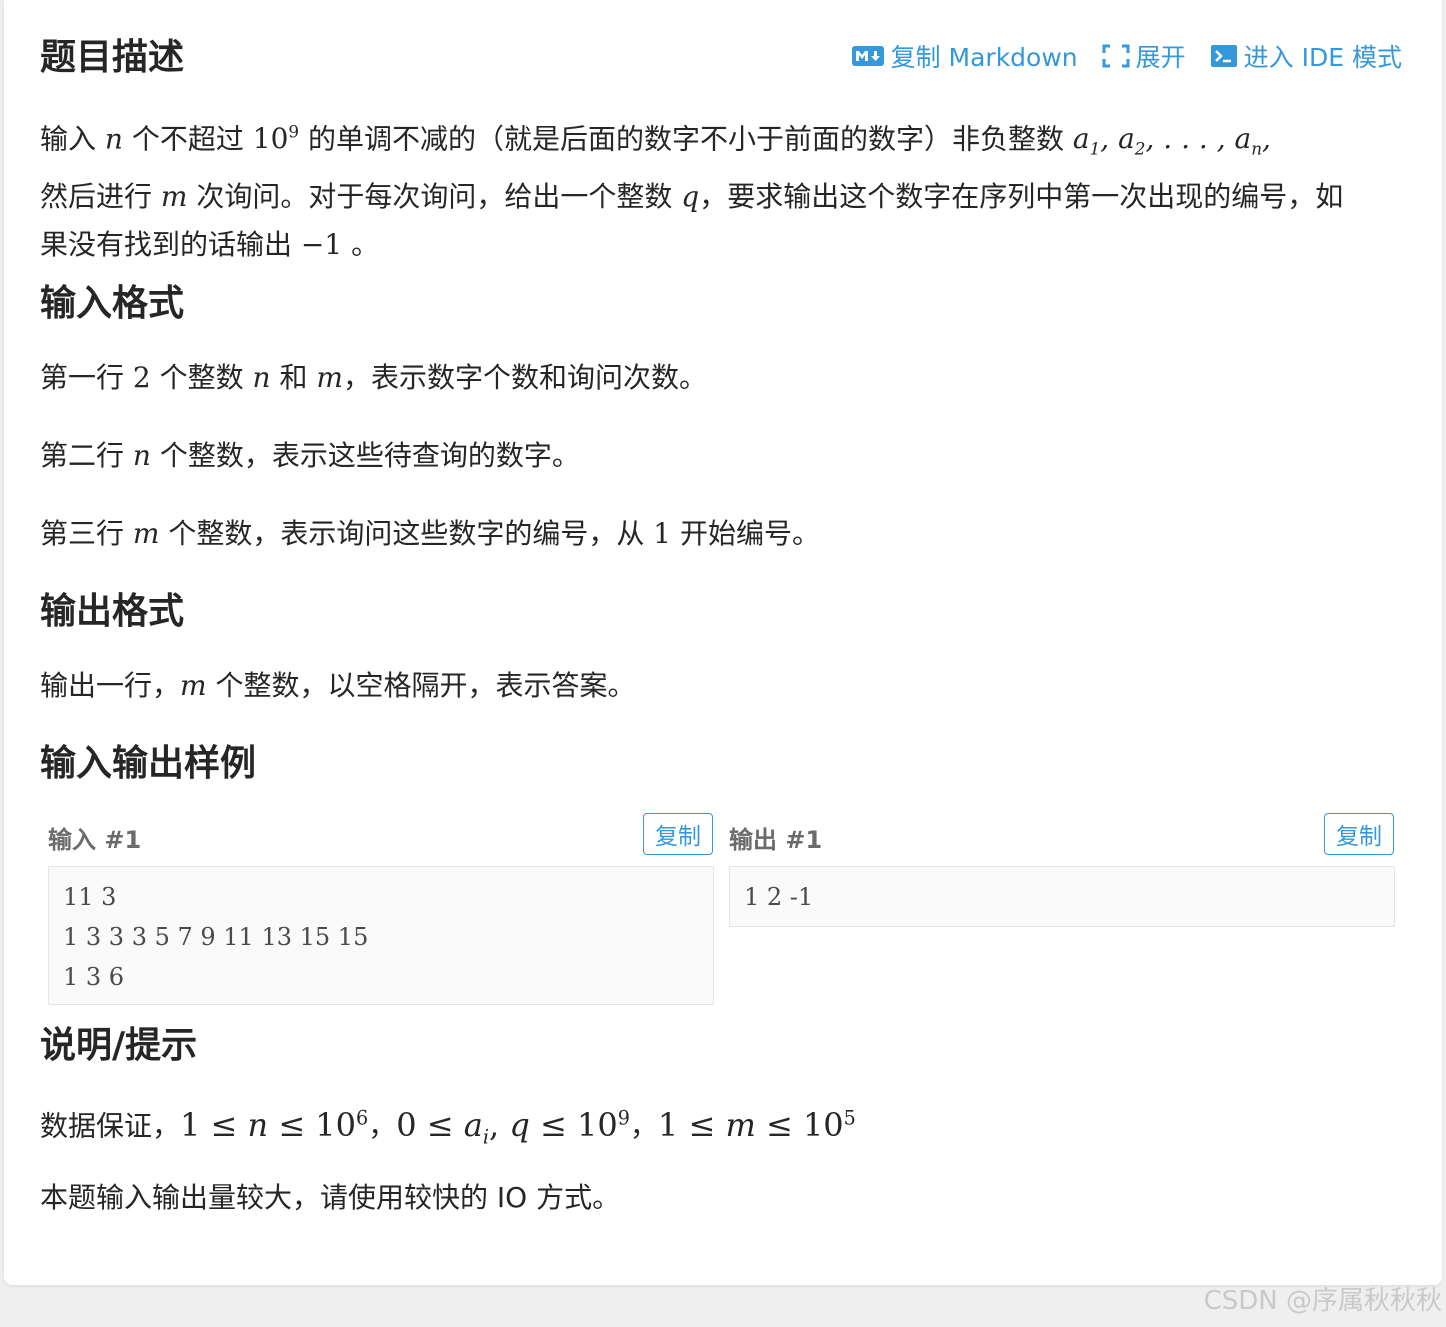  I want to click on desc-text-7: 。, so click(361, 244).